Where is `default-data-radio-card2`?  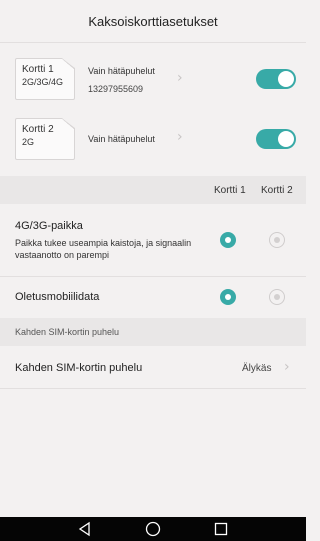
default-data-radio-card2 is located at coordinates (277, 297).